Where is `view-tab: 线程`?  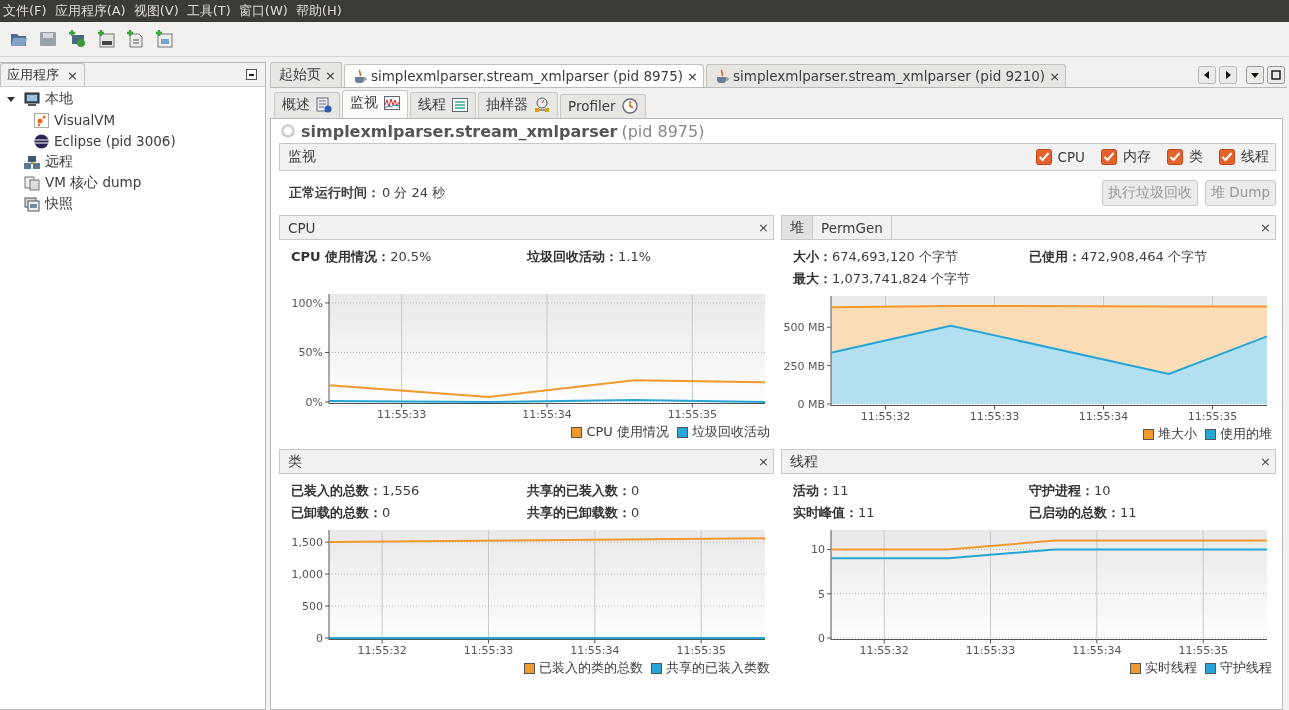
view-tab: 线程 is located at coordinates (443, 105).